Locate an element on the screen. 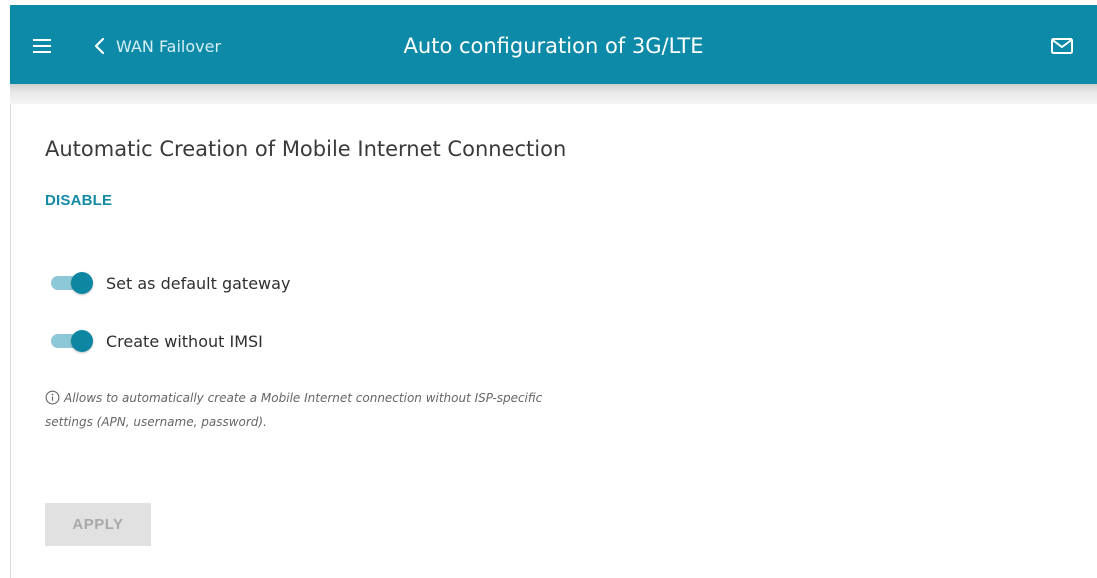 This screenshot has height=578, width=1097. apply-button: APPLY is located at coordinates (98, 524).